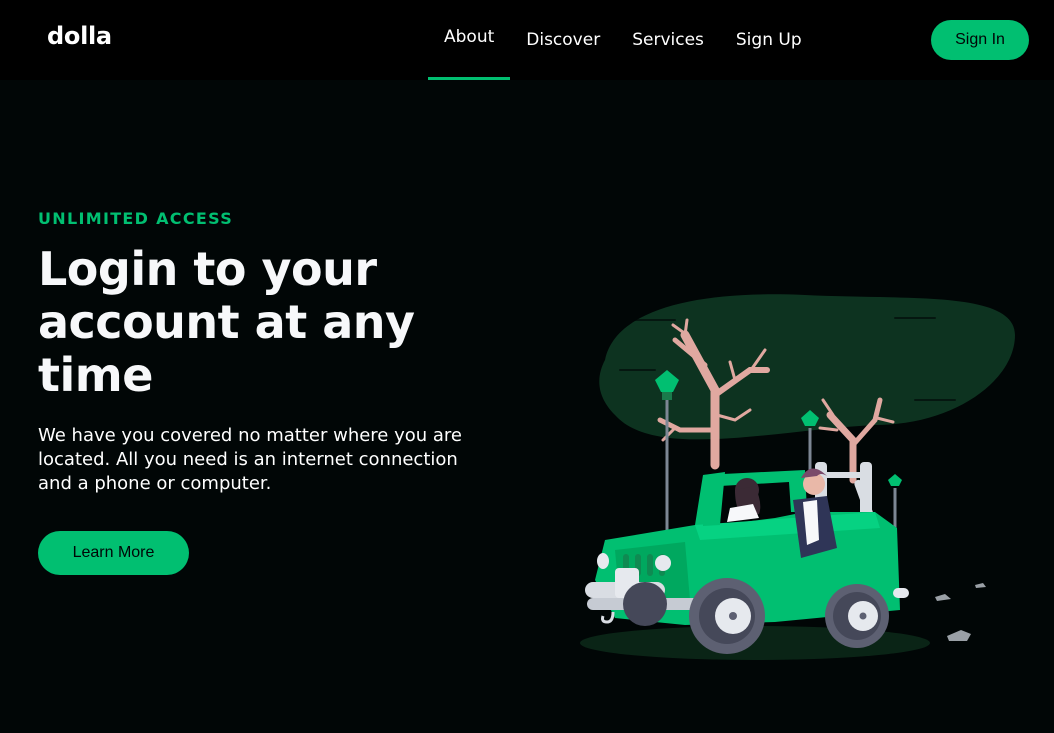 The image size is (1054, 733). I want to click on learn-more-button: Learn More, so click(113, 553).